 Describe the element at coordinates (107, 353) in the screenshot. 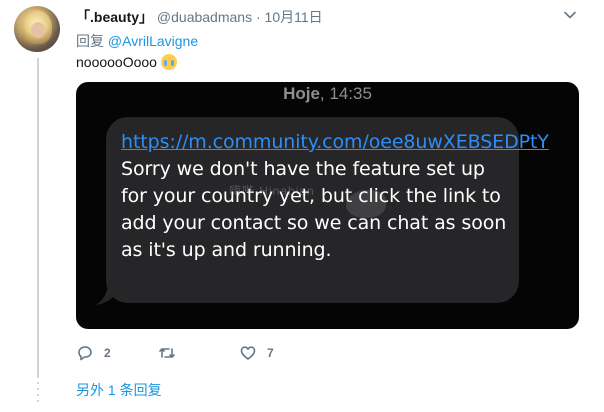

I see `reply-count: 2` at that location.